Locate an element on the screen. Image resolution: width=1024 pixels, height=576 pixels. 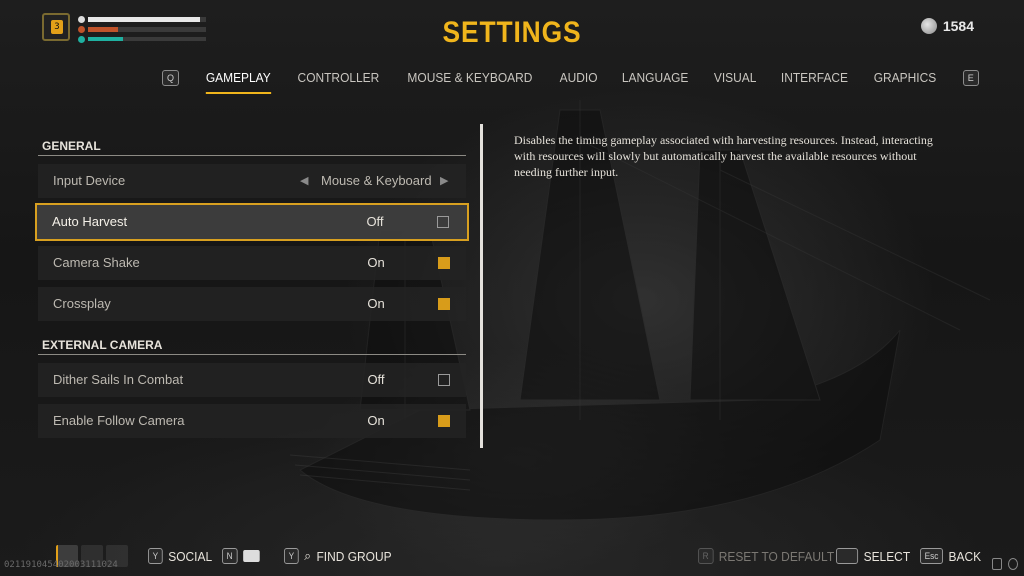
chat-key: N is located at coordinates (230, 556).